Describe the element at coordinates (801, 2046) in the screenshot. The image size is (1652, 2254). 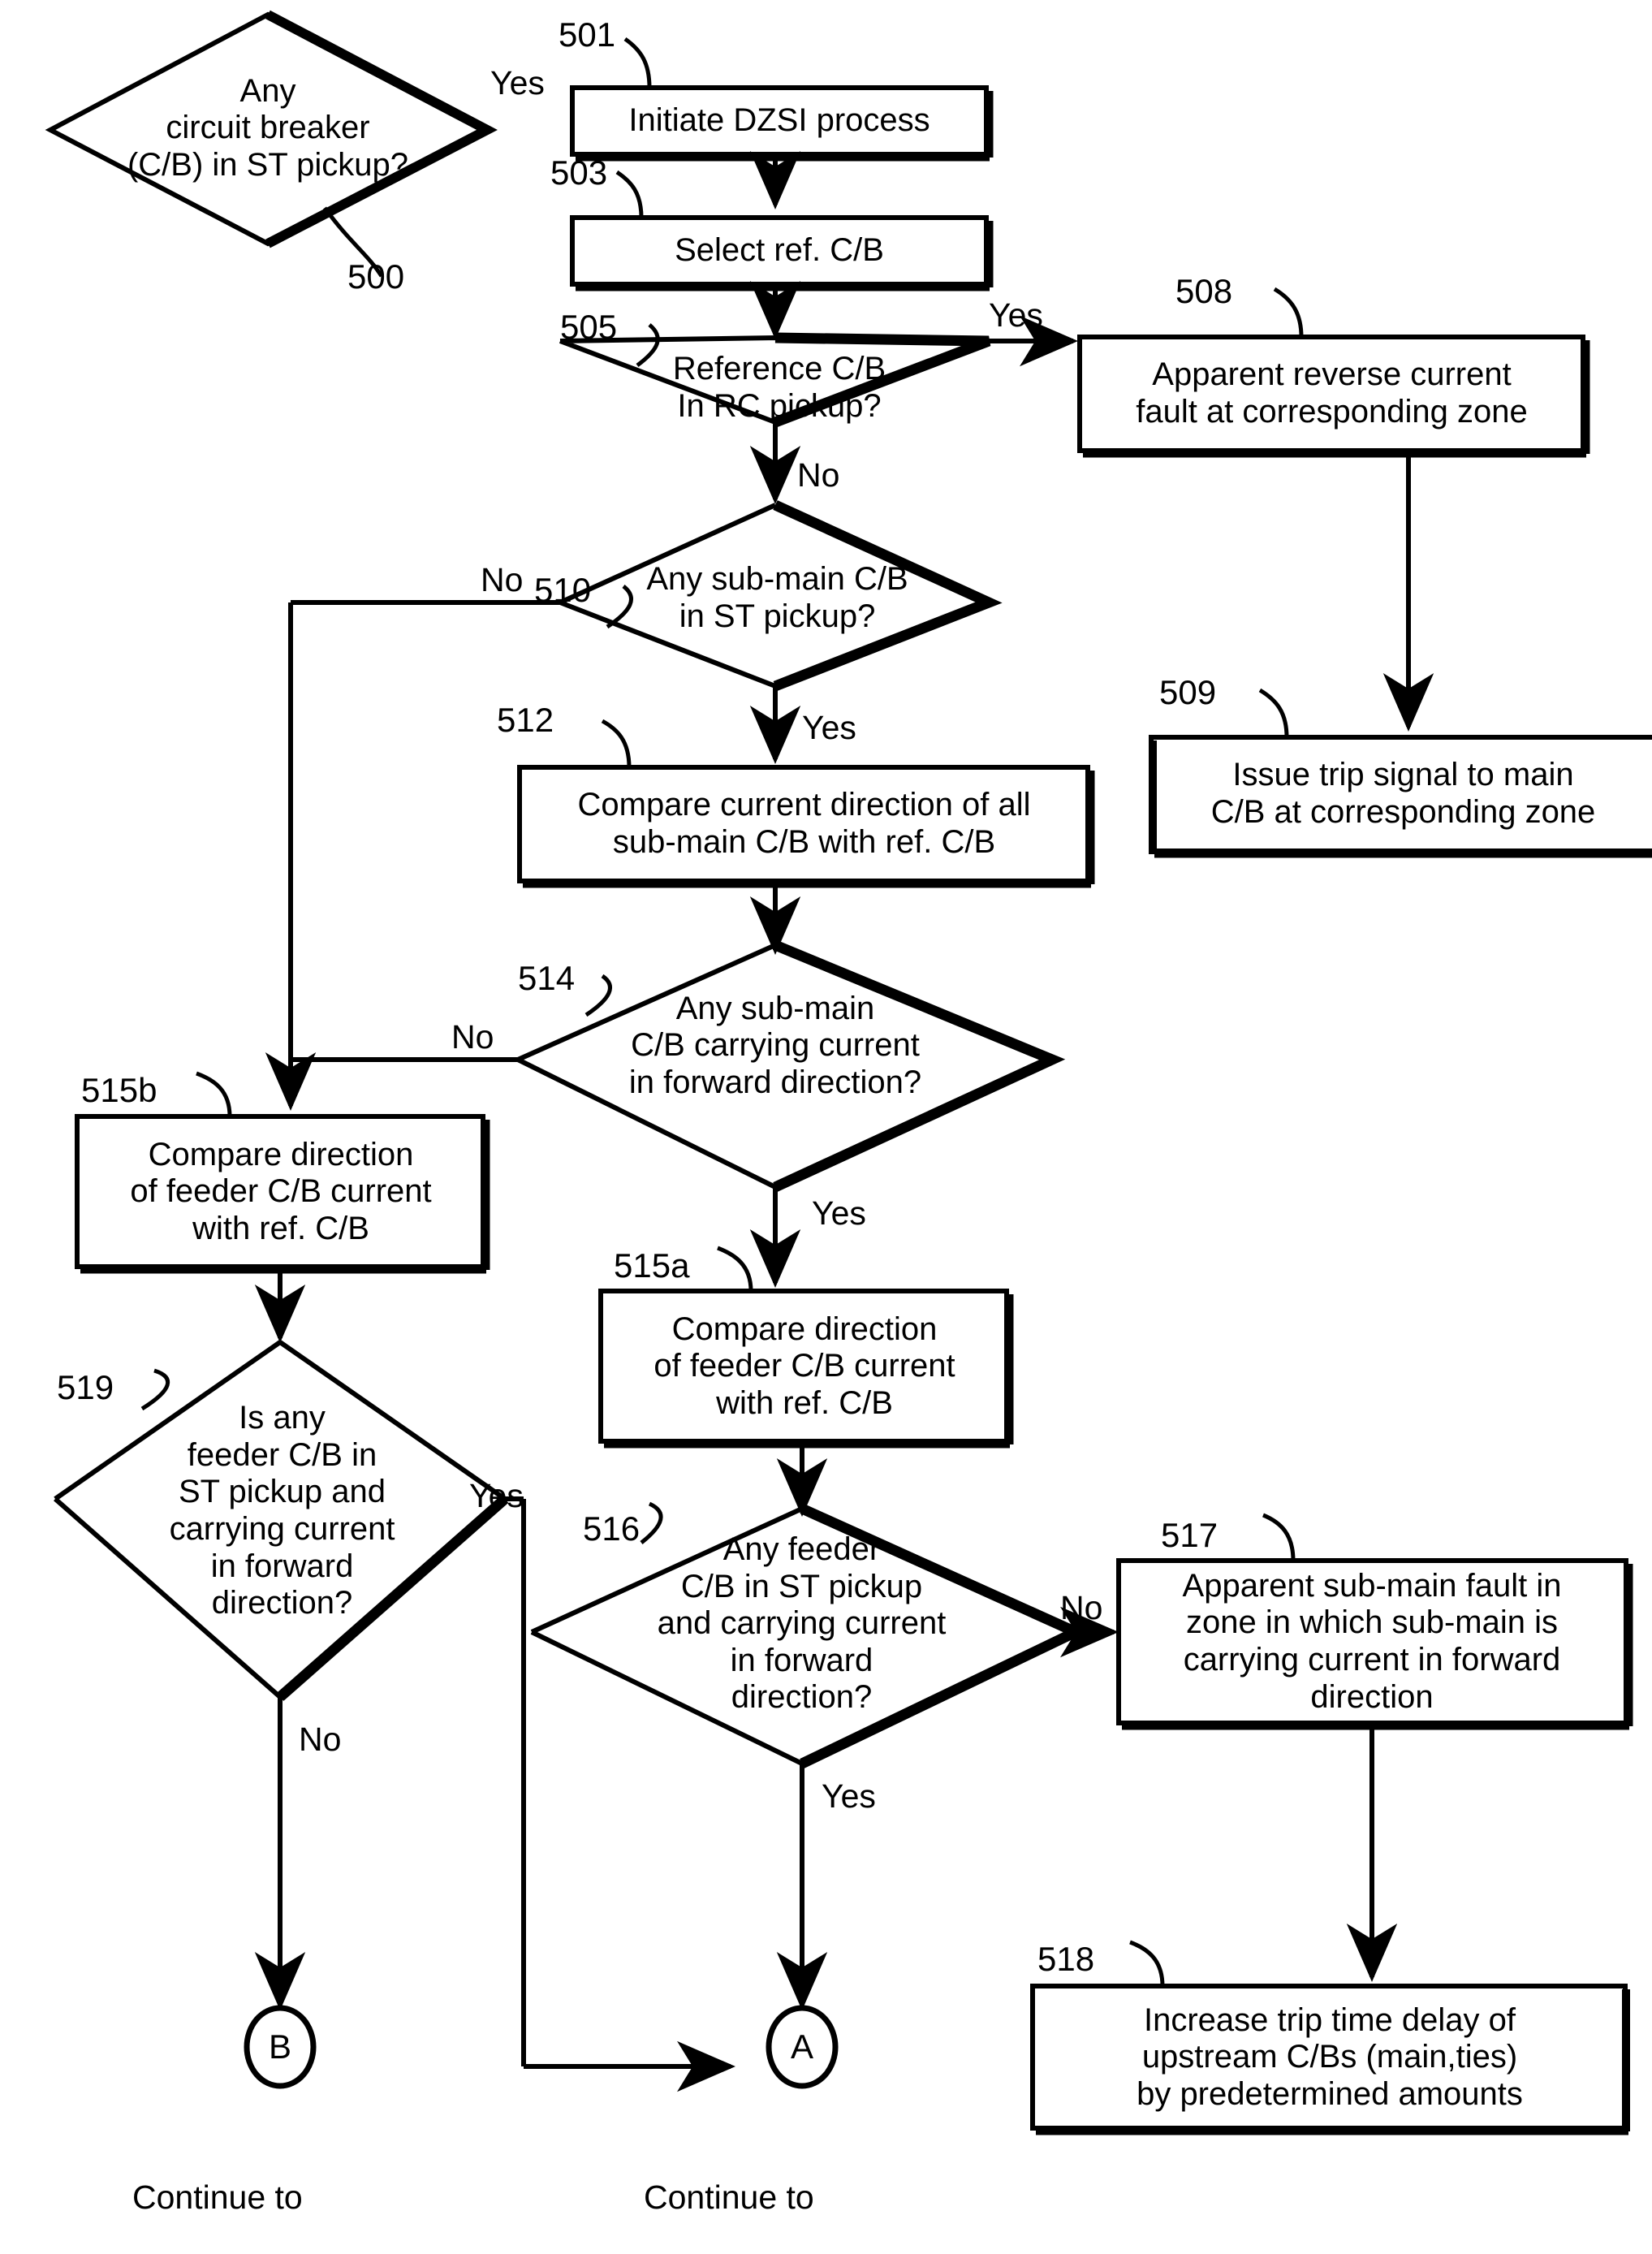
I see `connector-A-label: A` at that location.